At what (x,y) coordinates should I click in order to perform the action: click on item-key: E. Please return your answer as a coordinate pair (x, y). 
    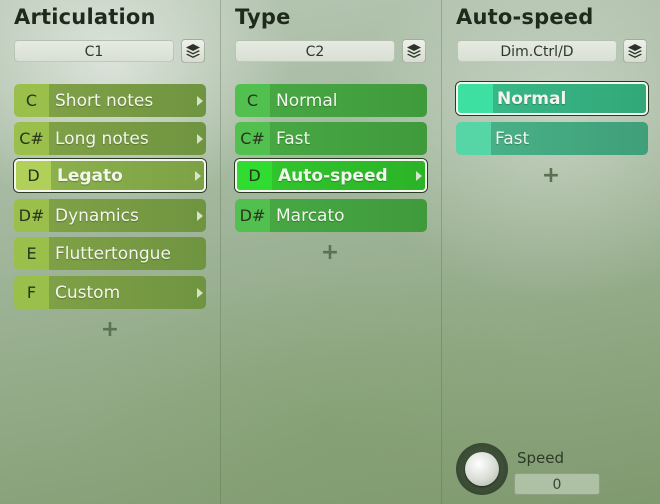
    Looking at the image, I should click on (31, 253).